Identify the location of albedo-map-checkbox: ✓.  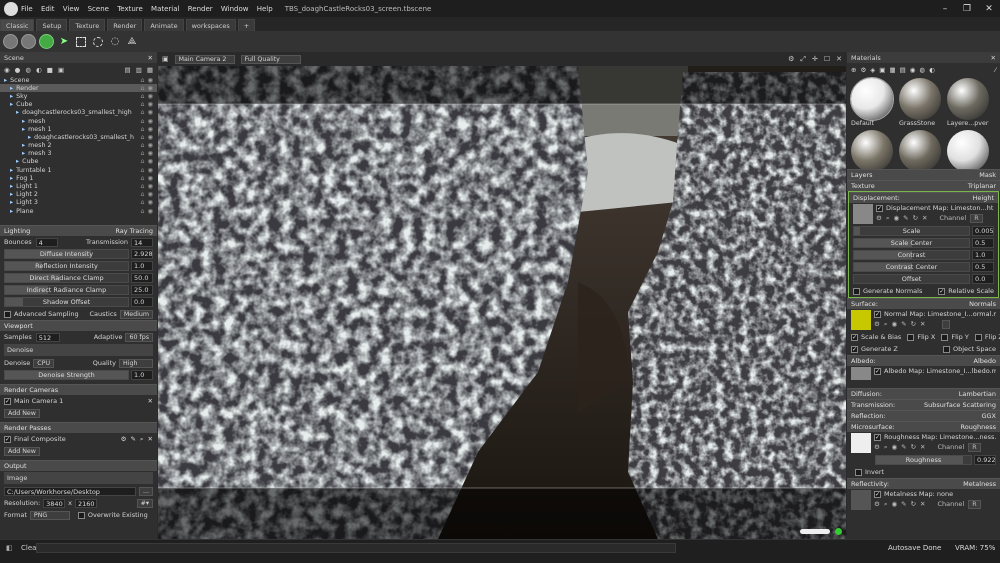
(877, 371).